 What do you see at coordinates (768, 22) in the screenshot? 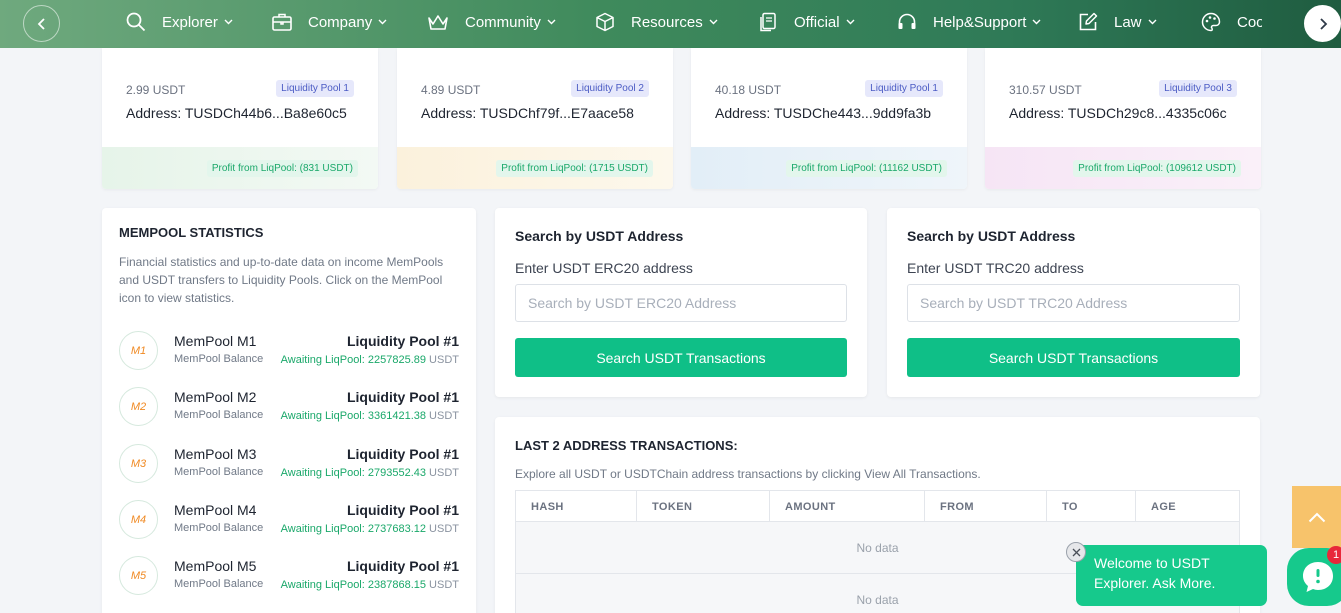
I see `documents-icon` at bounding box center [768, 22].